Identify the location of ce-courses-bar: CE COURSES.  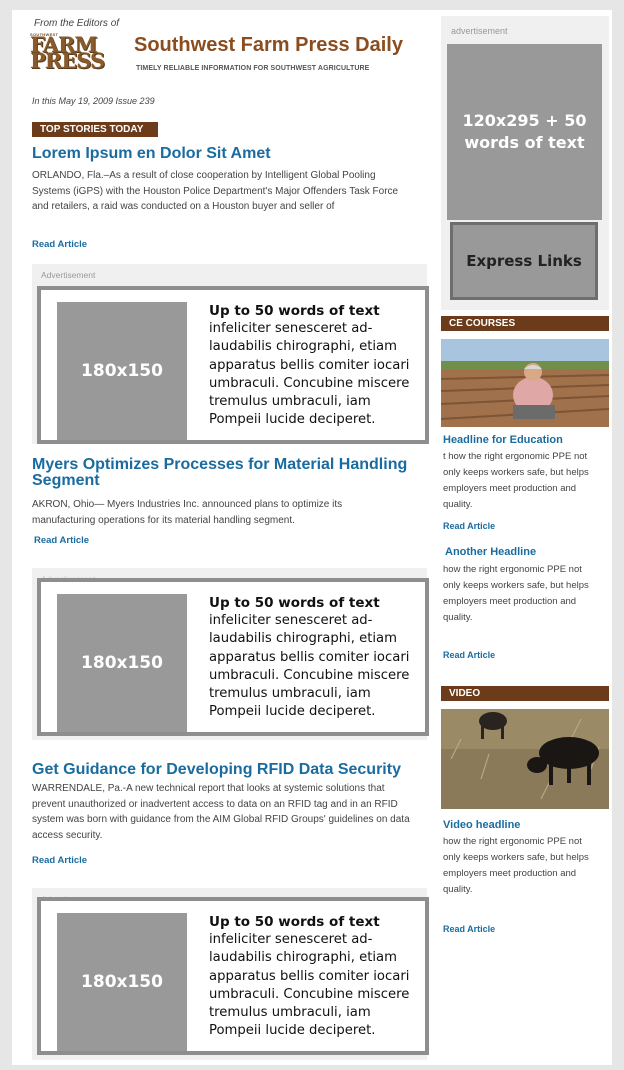
(525, 323).